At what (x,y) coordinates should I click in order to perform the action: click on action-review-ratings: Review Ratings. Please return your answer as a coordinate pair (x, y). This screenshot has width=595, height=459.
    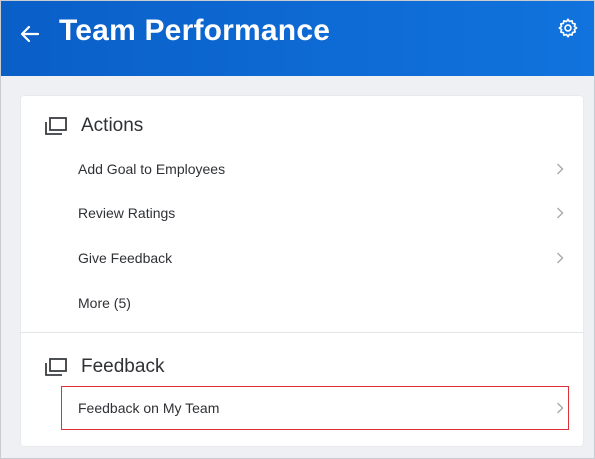
    Looking at the image, I should click on (322, 213).